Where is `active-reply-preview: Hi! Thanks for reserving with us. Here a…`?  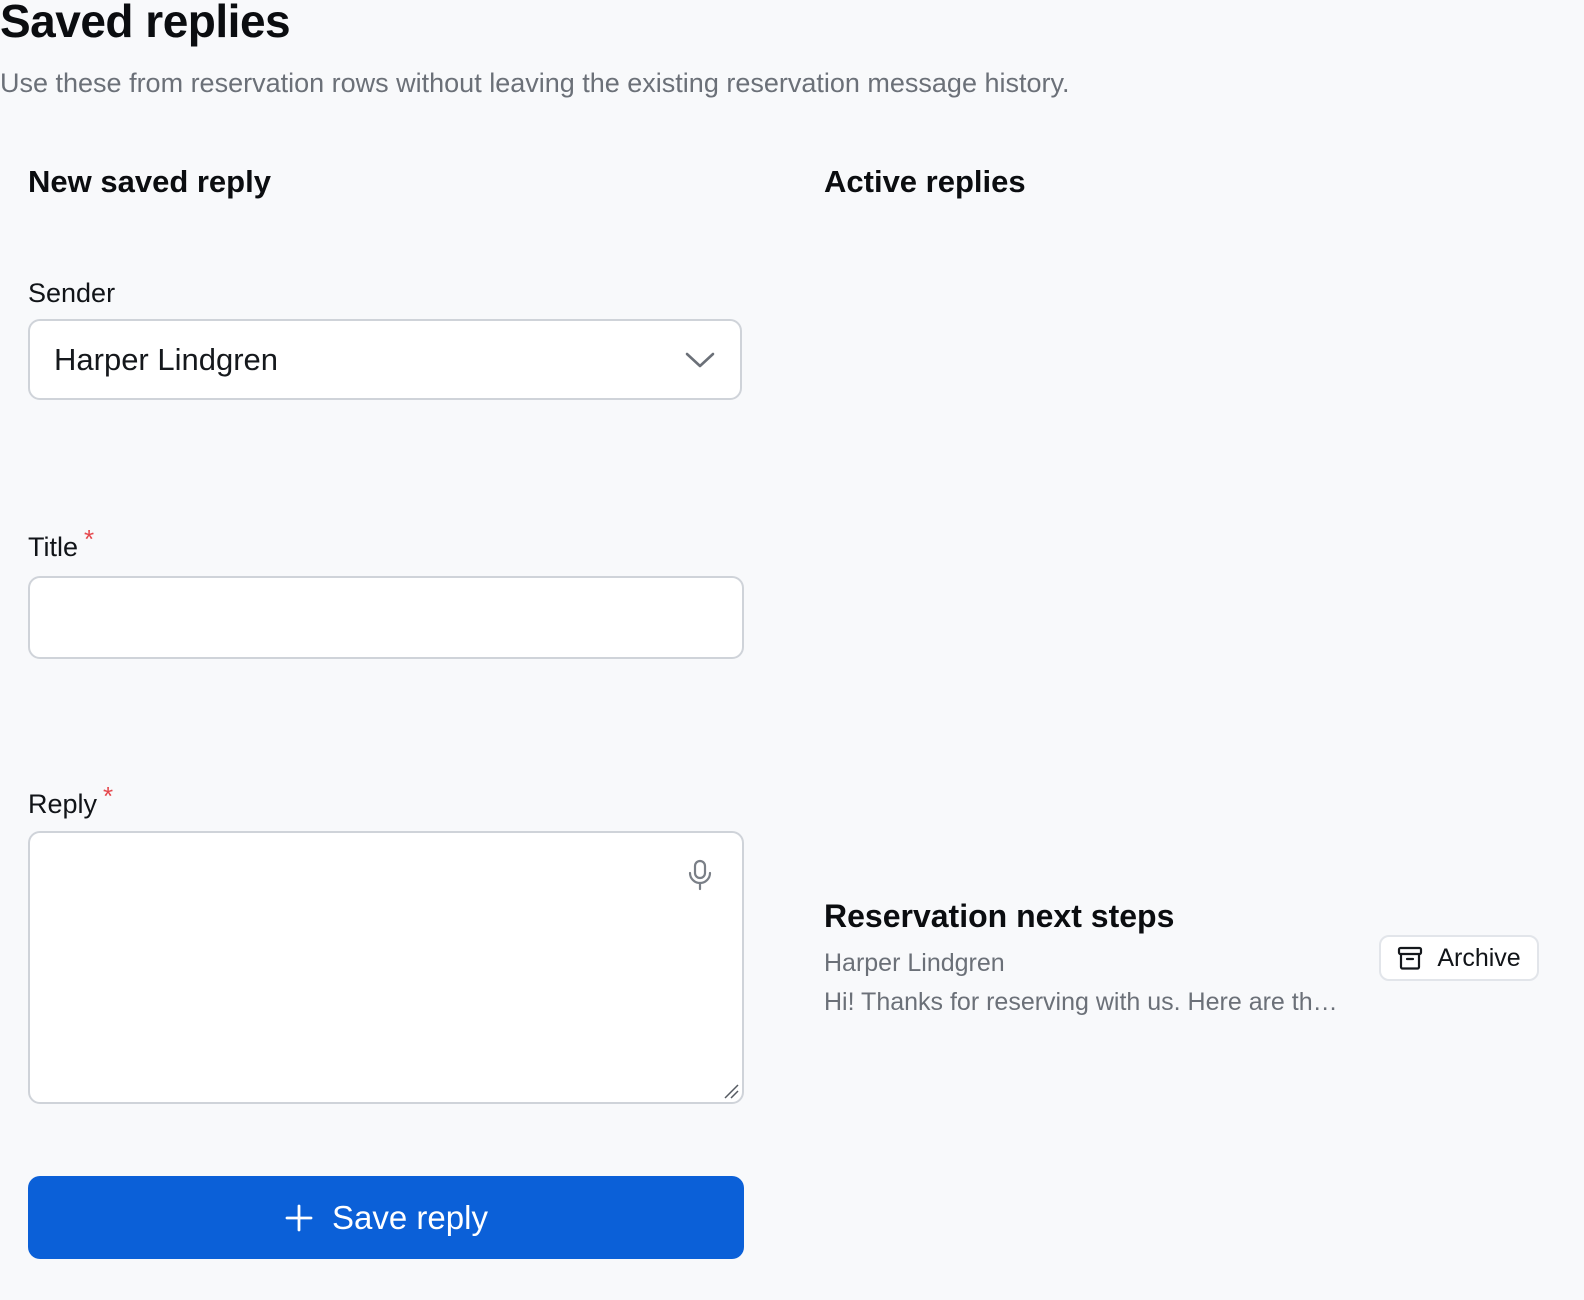 active-reply-preview: Hi! Thanks for reserving with us. Here a… is located at coordinates (1084, 1002).